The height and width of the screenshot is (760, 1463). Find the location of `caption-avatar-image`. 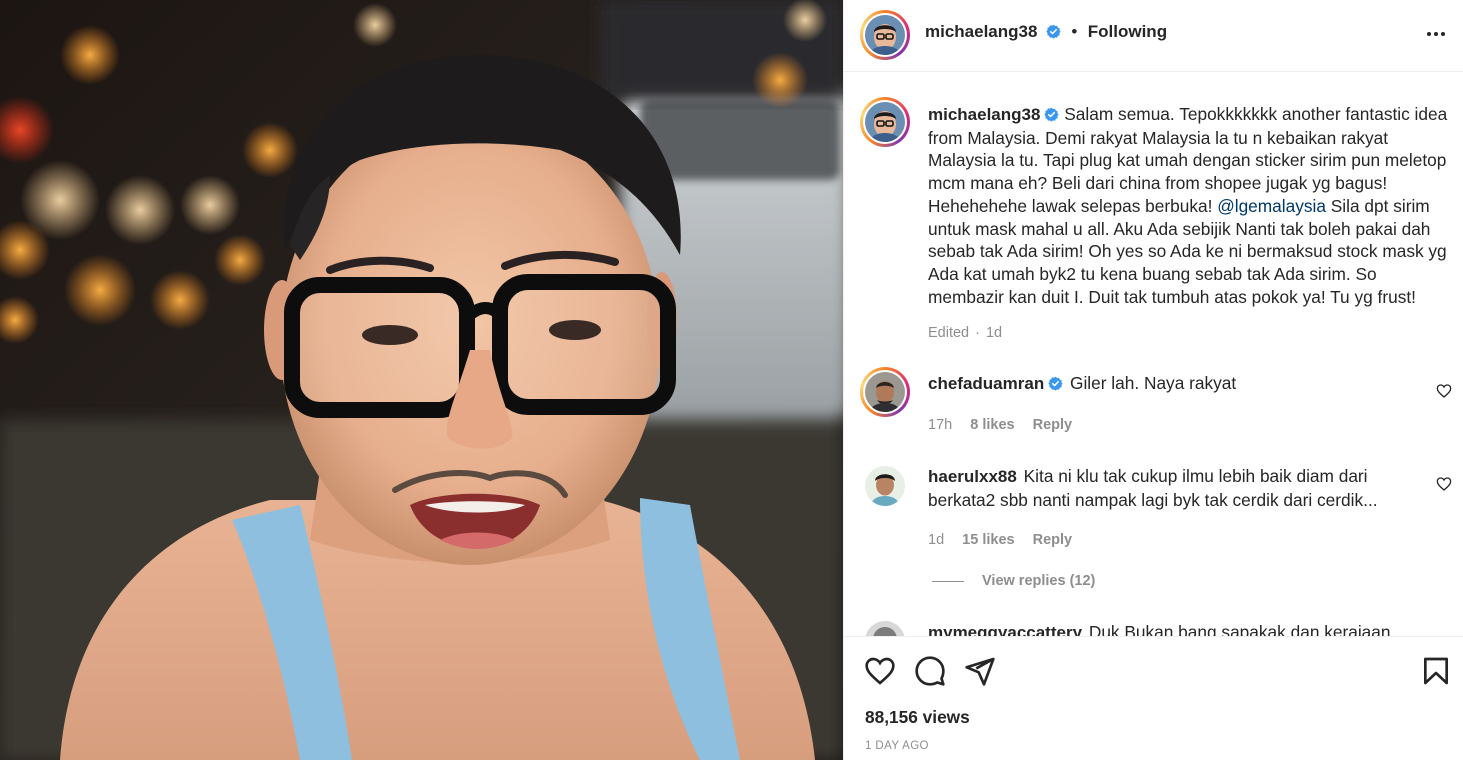

caption-avatar-image is located at coordinates (885, 122).